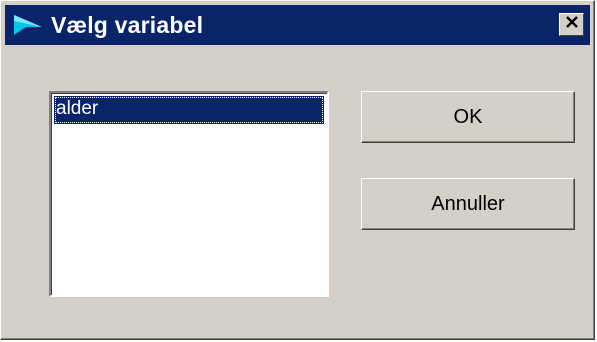 The height and width of the screenshot is (342, 597). Describe the element at coordinates (189, 110) in the screenshot. I see `list-item: alder` at that location.